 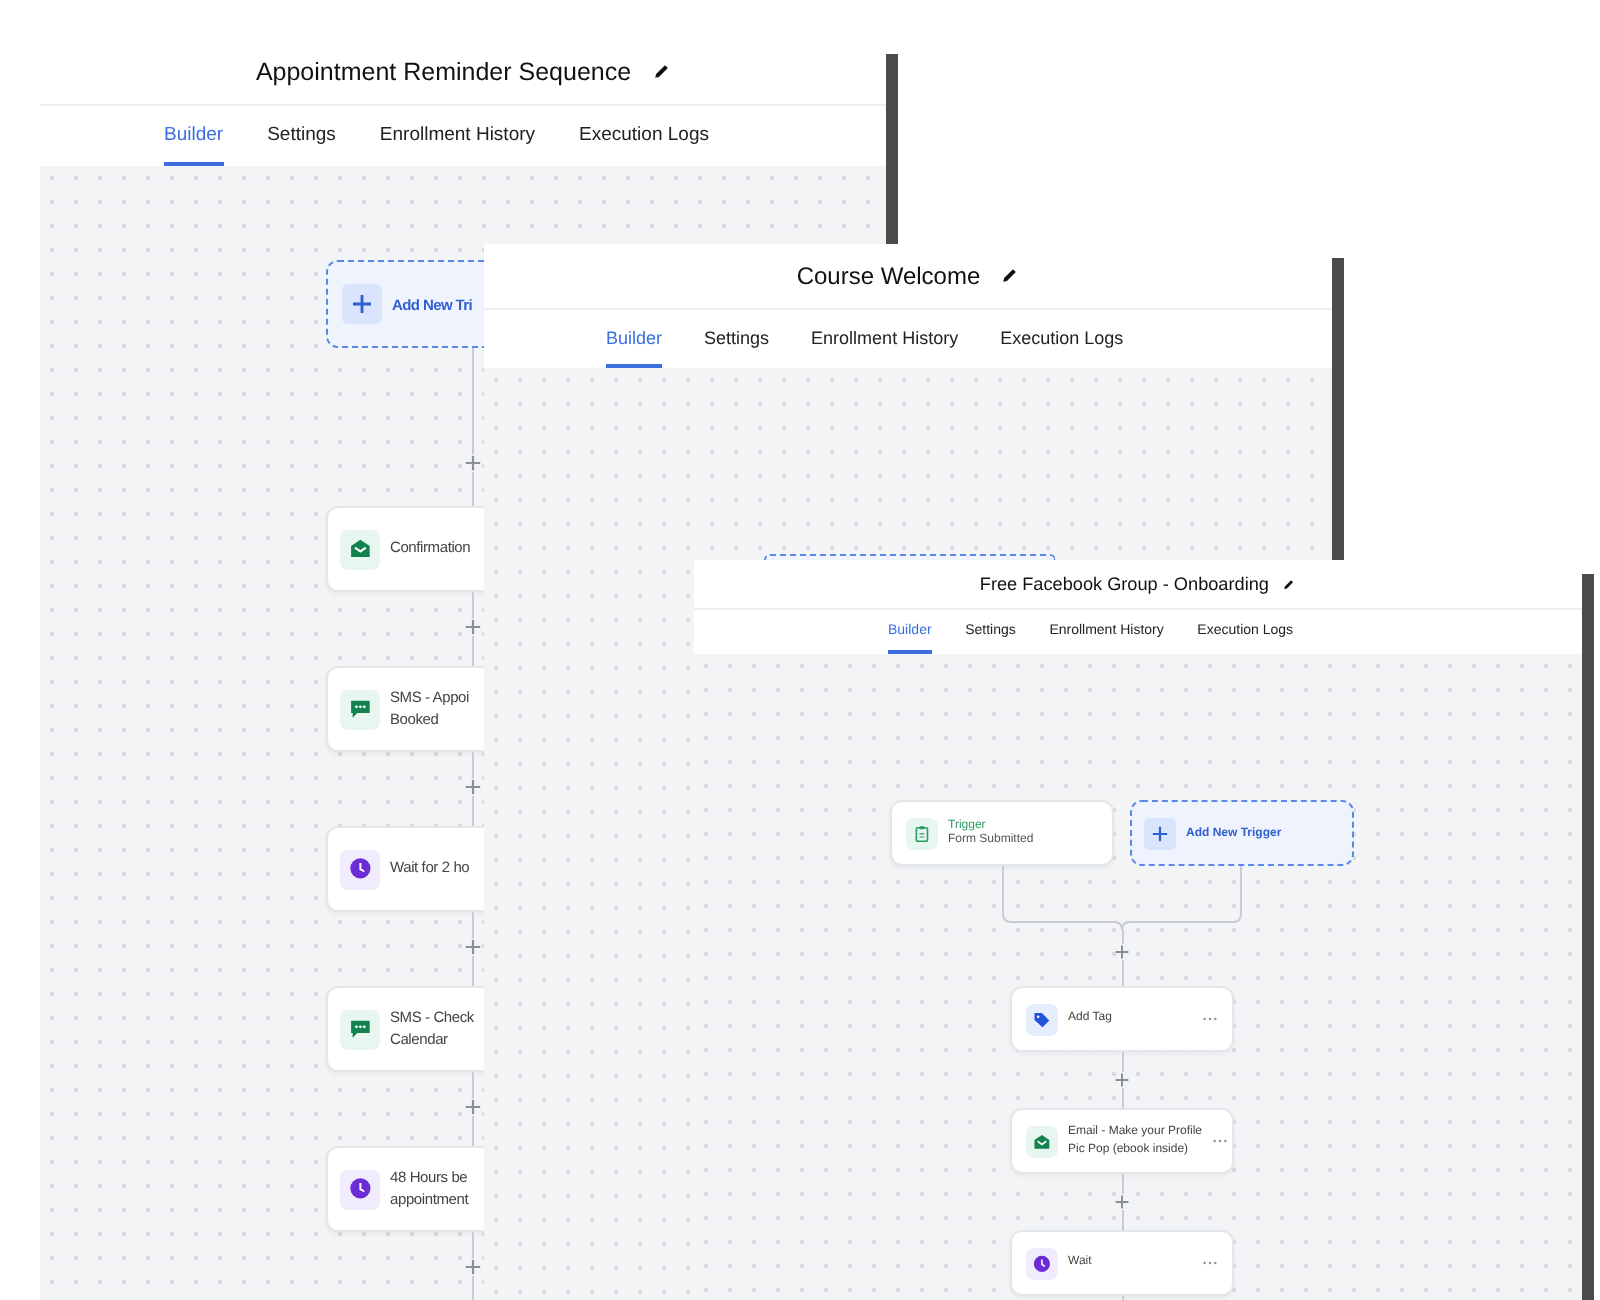 What do you see at coordinates (1124, 584) in the screenshot?
I see `workflow-title: Free Facebook Group - Onboarding` at bounding box center [1124, 584].